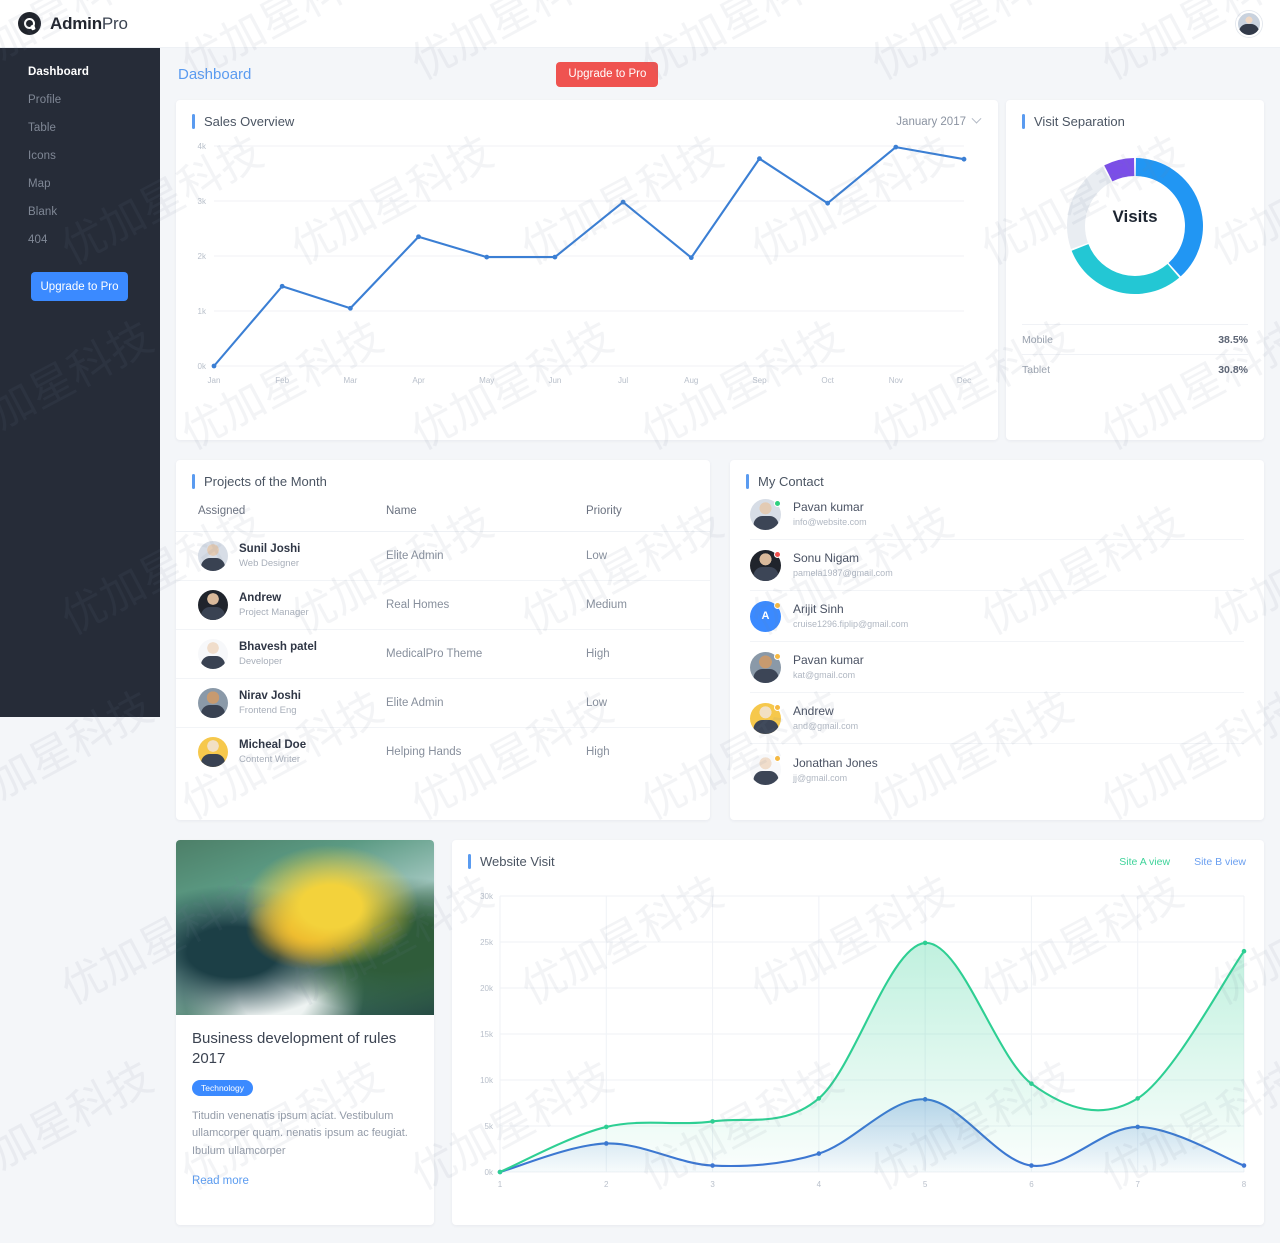  What do you see at coordinates (220, 1181) in the screenshot?
I see `read-more-link: Read more` at bounding box center [220, 1181].